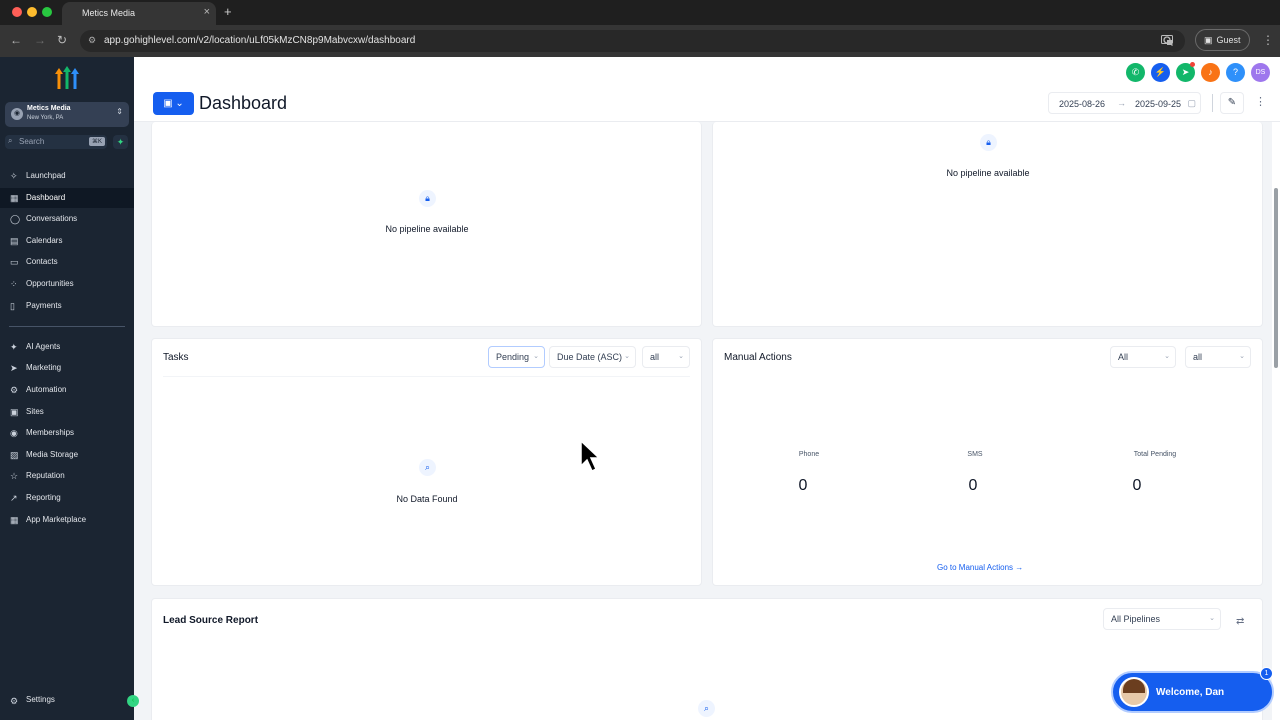 This screenshot has height=720, width=1280. I want to click on sidebar-item-conversations: ◯ Conversations, so click(67, 219).